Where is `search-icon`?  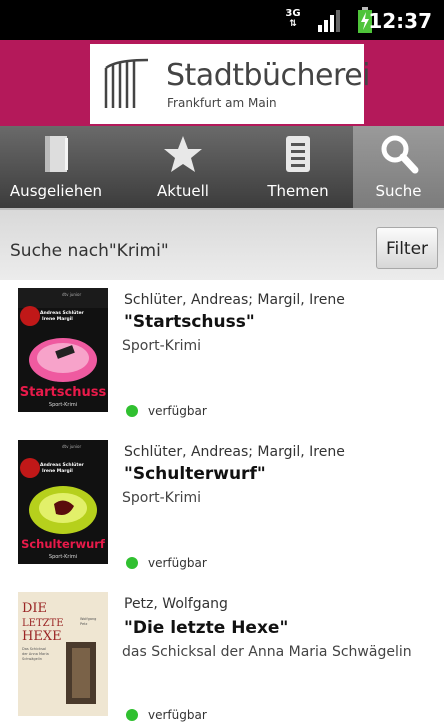
search-icon is located at coordinates (399, 154).